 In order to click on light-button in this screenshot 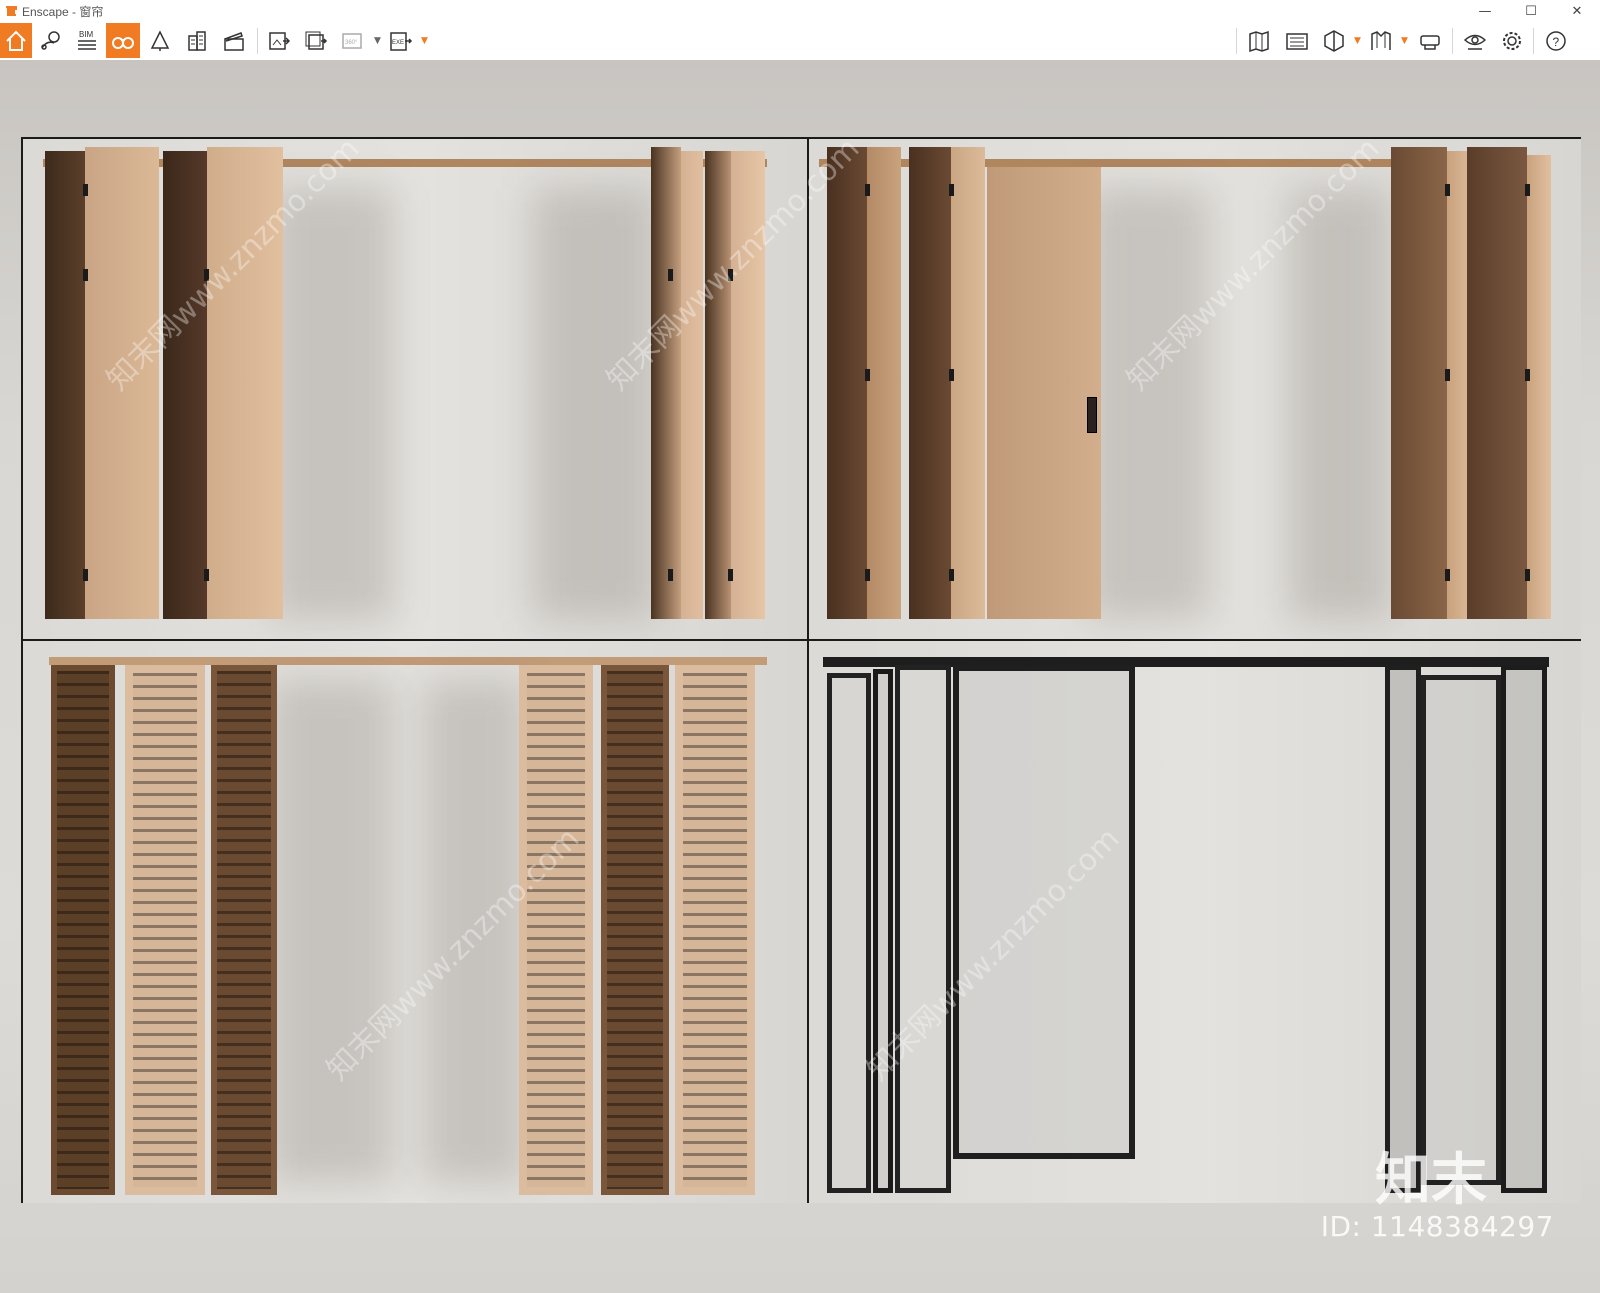, I will do `click(160, 40)`.